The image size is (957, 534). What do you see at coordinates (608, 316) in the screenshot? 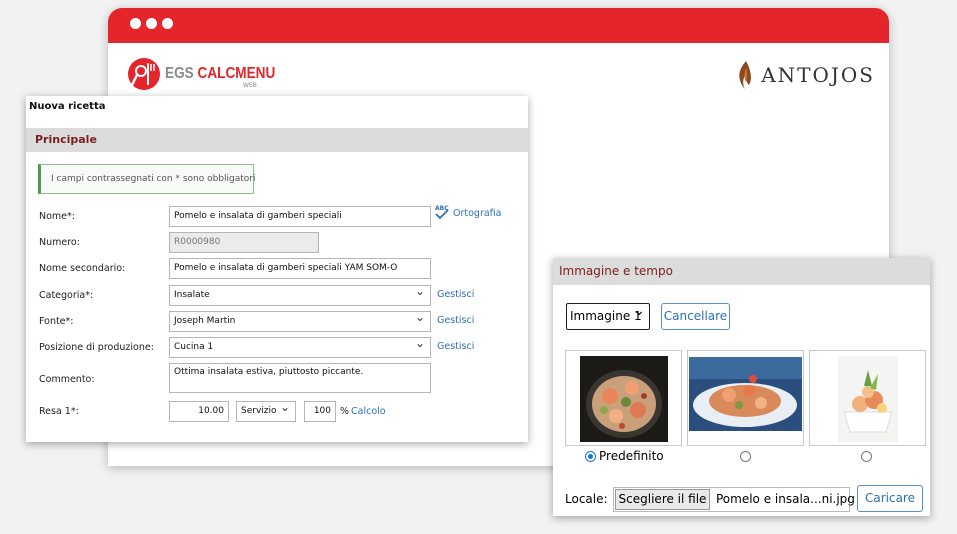
I see `image-select: Immagine 1` at bounding box center [608, 316].